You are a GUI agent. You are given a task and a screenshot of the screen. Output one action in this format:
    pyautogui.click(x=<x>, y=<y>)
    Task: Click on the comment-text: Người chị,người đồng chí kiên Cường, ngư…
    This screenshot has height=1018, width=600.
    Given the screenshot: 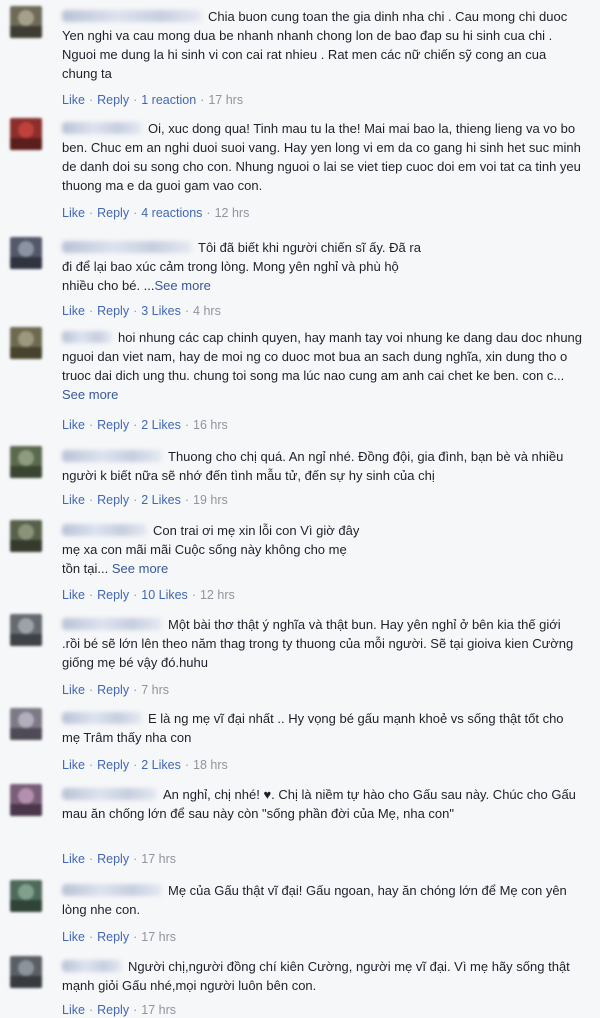 What is the action you would take?
    pyautogui.click(x=316, y=976)
    